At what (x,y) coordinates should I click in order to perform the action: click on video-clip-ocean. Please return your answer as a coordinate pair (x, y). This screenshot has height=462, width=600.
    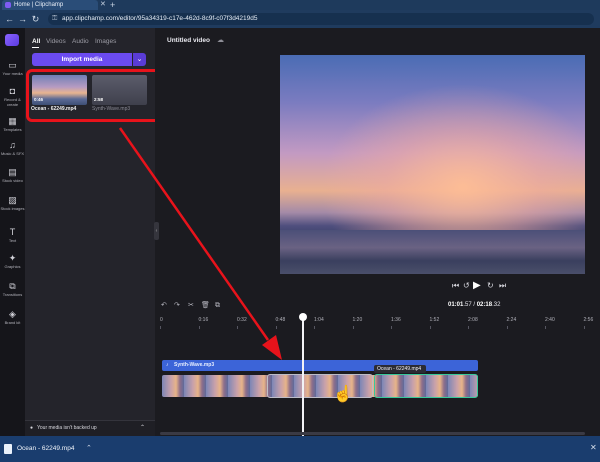
    Looking at the image, I should click on (426, 386).